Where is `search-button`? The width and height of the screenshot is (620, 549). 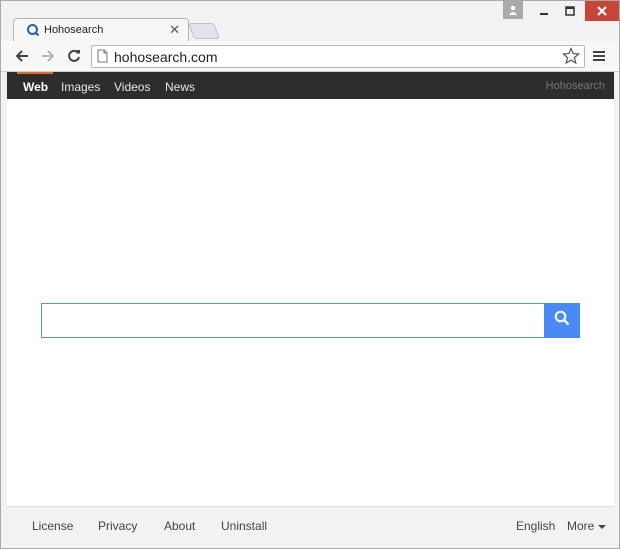 search-button is located at coordinates (562, 320).